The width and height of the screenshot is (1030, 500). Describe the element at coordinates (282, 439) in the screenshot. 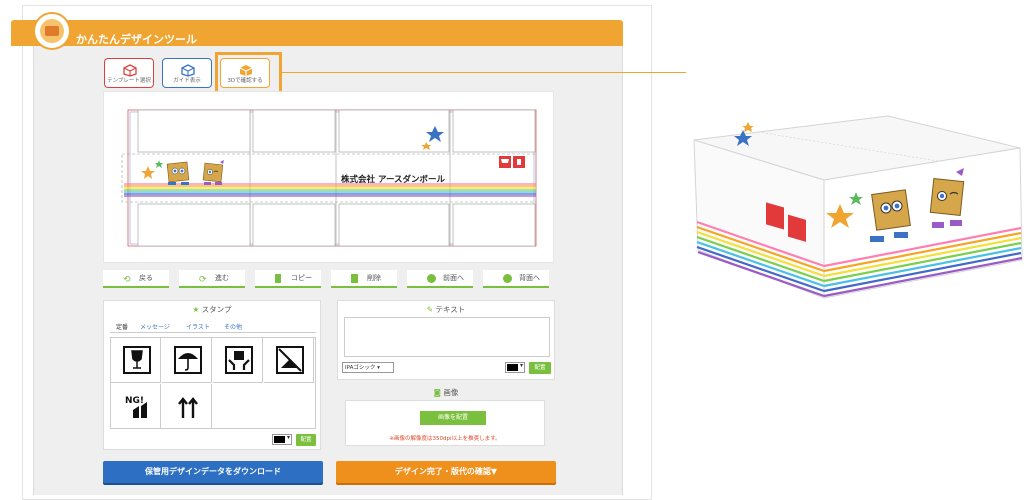

I see `stamp-color-picker` at that location.